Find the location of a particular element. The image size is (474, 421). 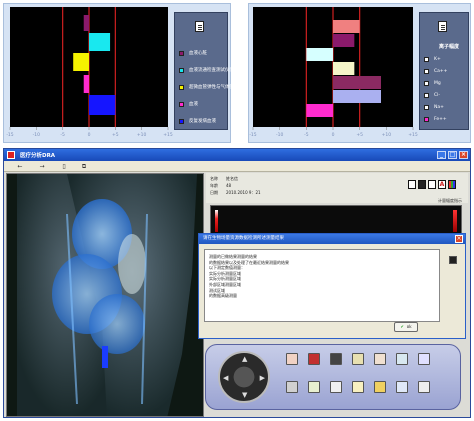

bottle-icon is located at coordinates (292, 359).